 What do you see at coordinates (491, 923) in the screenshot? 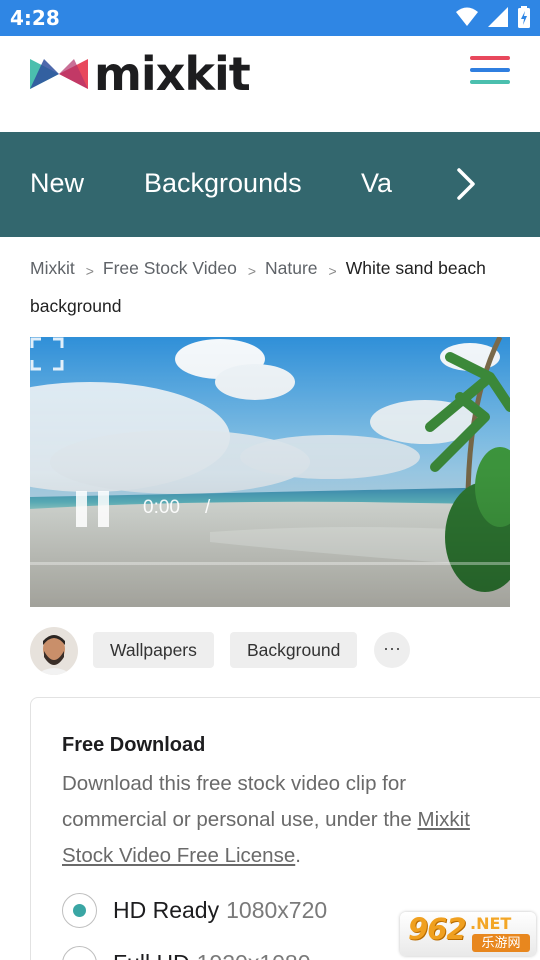
I see `watermark-suffix: .NET` at bounding box center [491, 923].